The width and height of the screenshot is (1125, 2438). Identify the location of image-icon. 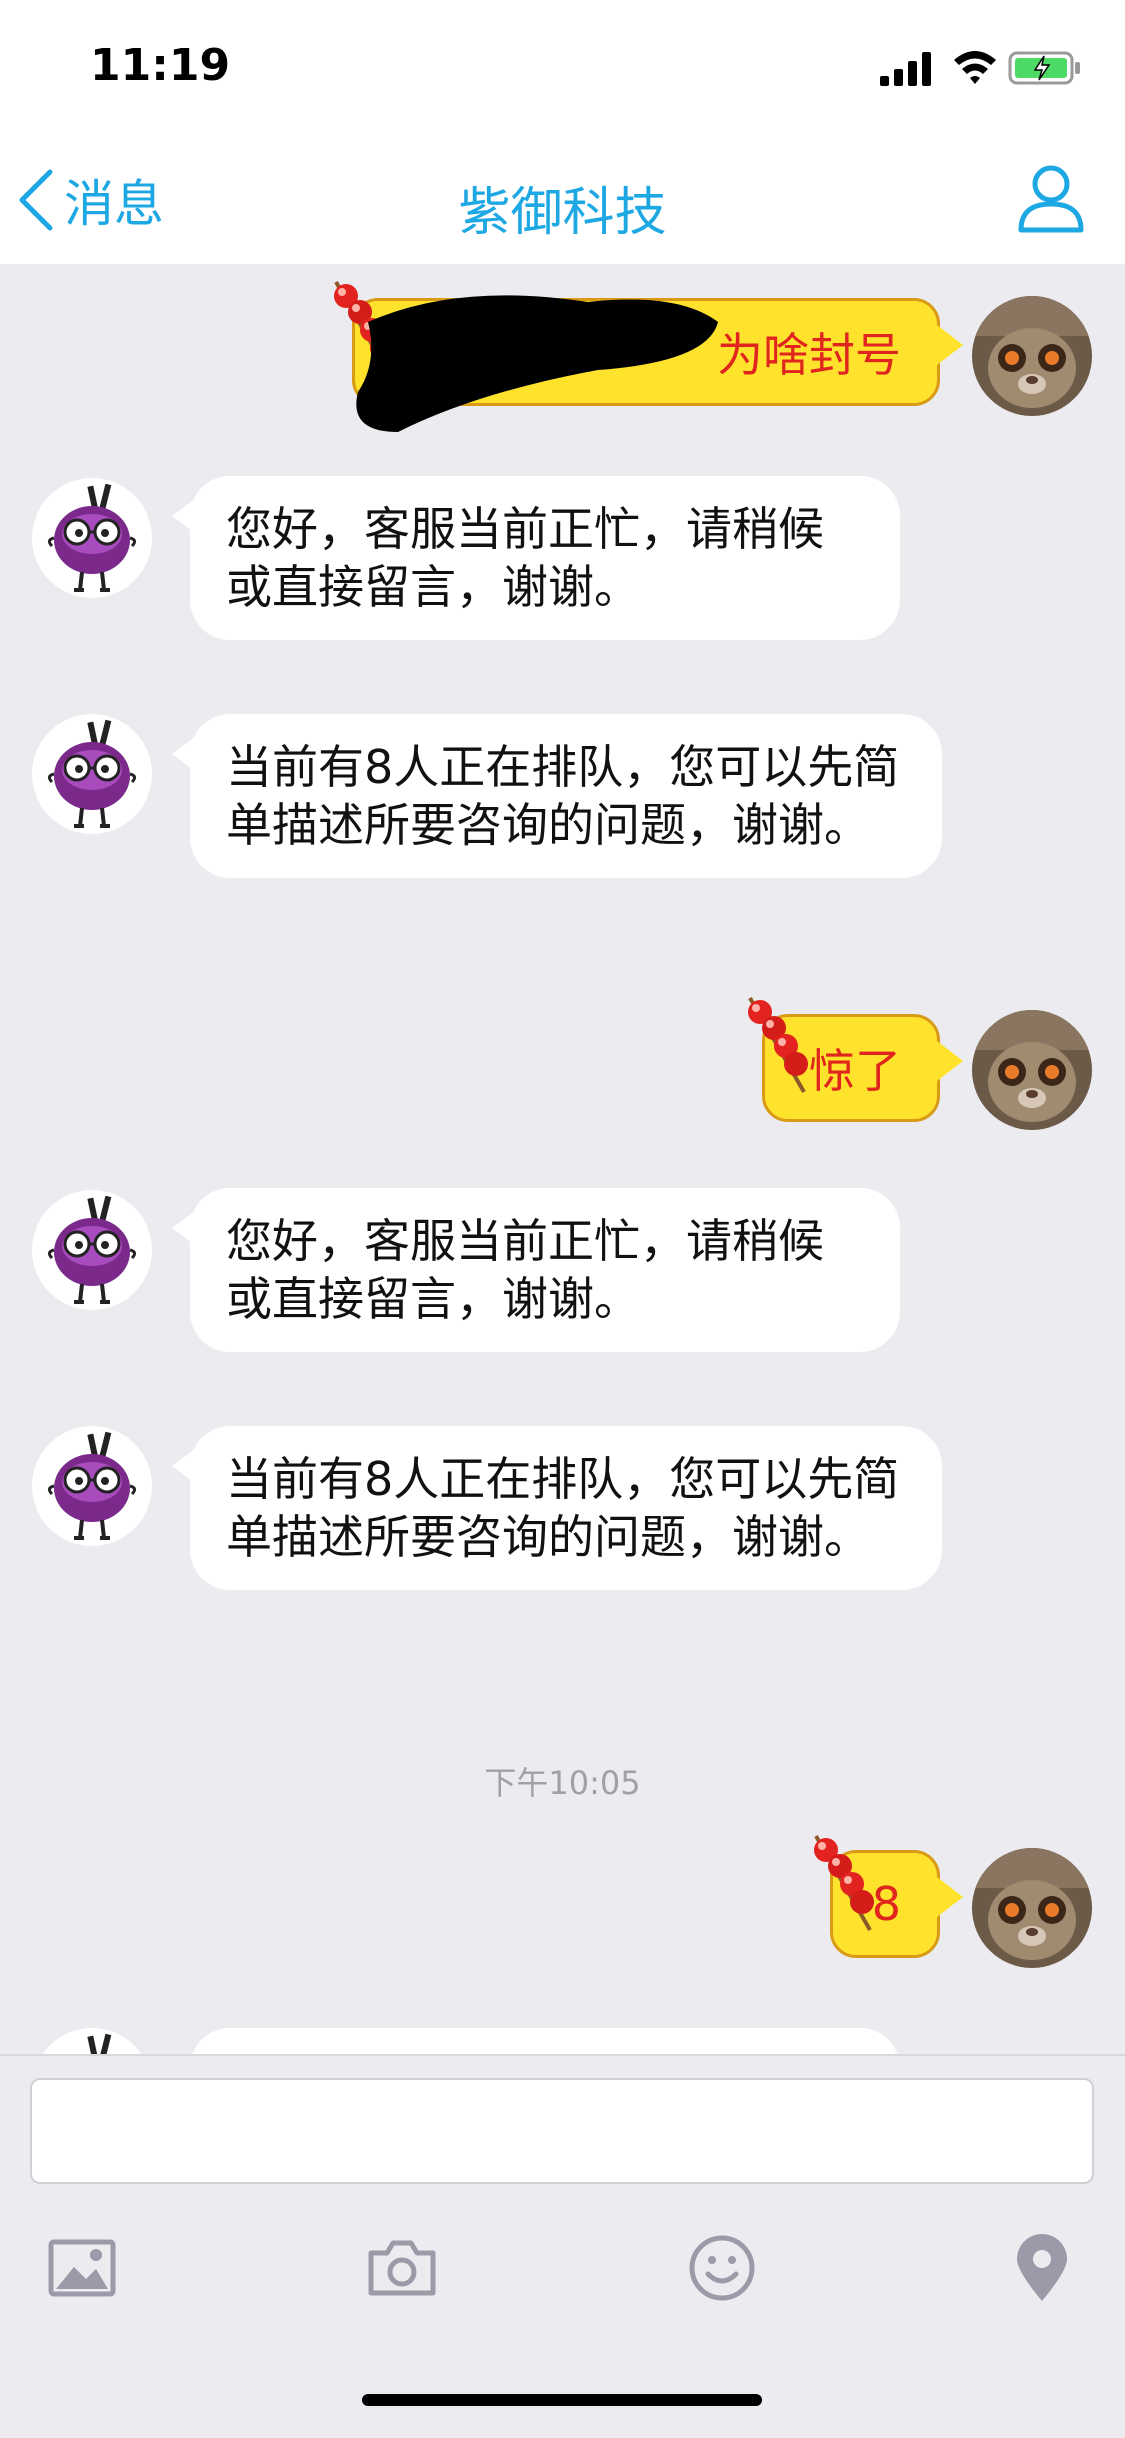
(82, 2268).